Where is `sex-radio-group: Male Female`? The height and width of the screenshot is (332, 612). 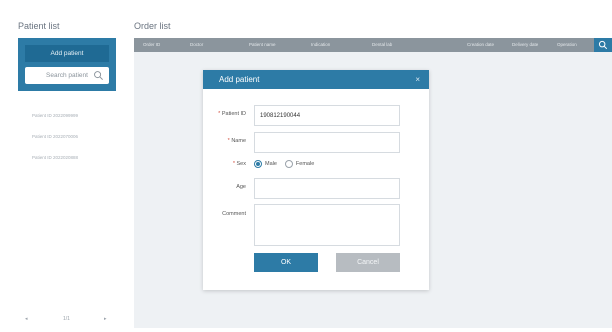
sex-radio-group: Male Female is located at coordinates (284, 164).